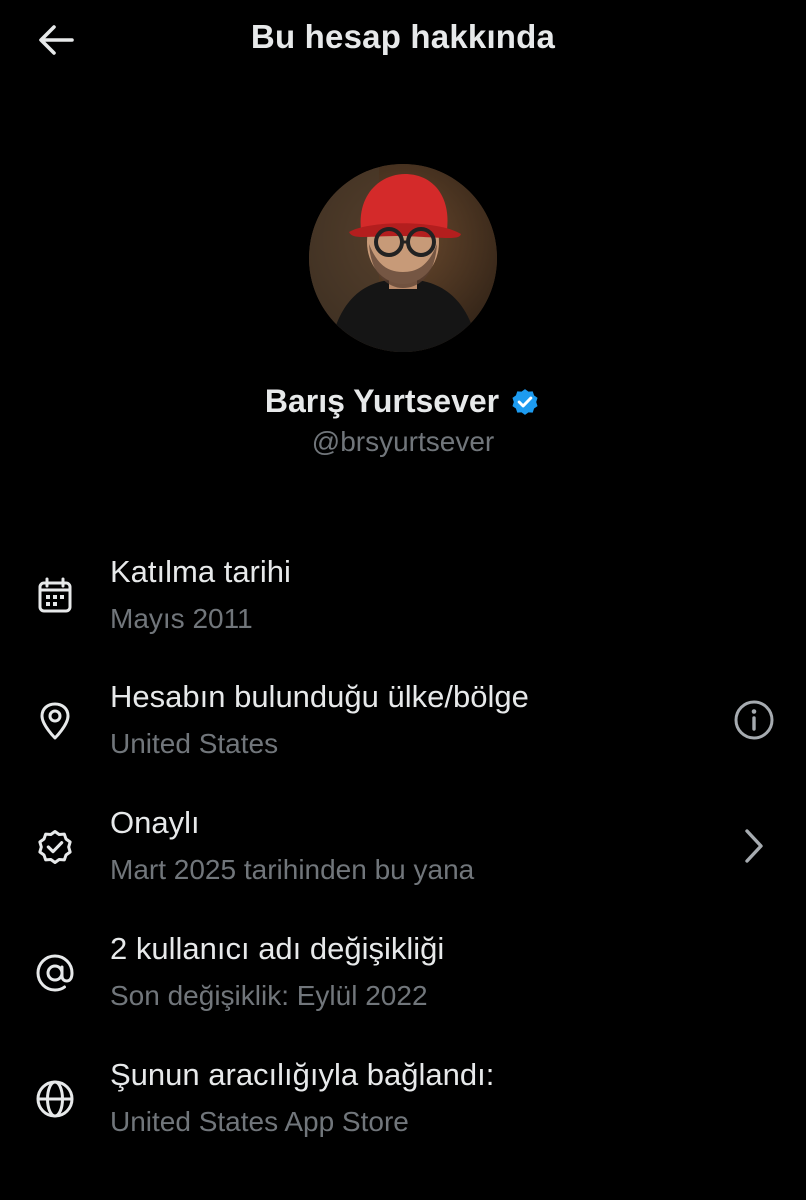 The width and height of the screenshot is (806, 1200). I want to click on row-title: Hesabın bulunduğu ülke/bölge, so click(319, 696).